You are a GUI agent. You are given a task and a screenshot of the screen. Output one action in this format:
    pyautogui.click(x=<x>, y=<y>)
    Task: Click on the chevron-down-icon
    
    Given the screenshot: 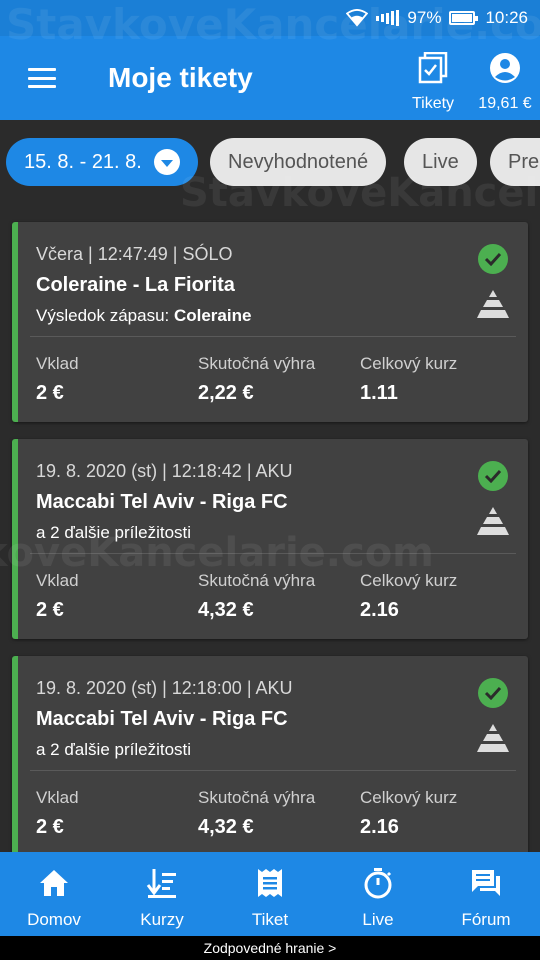 What is the action you would take?
    pyautogui.click(x=166, y=162)
    